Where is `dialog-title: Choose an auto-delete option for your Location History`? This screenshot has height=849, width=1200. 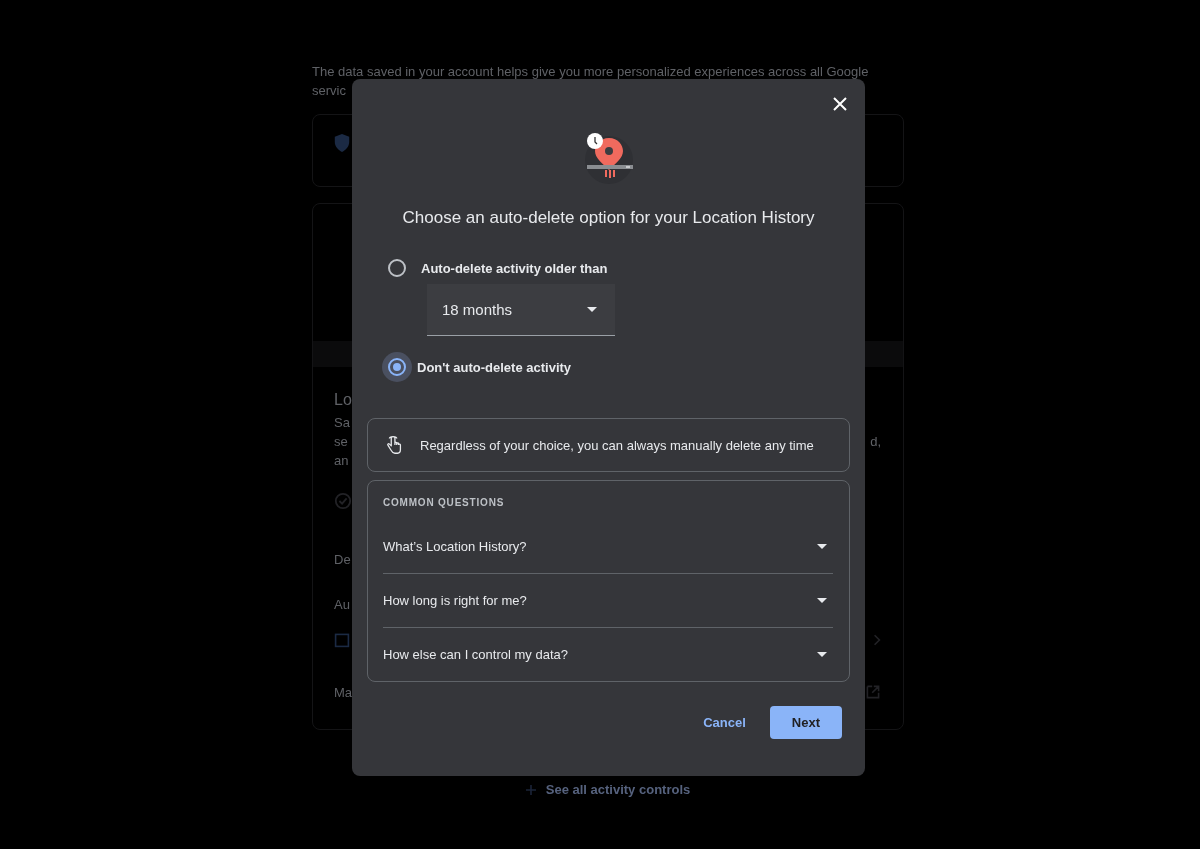 dialog-title: Choose an auto-delete option for your Location History is located at coordinates (608, 218).